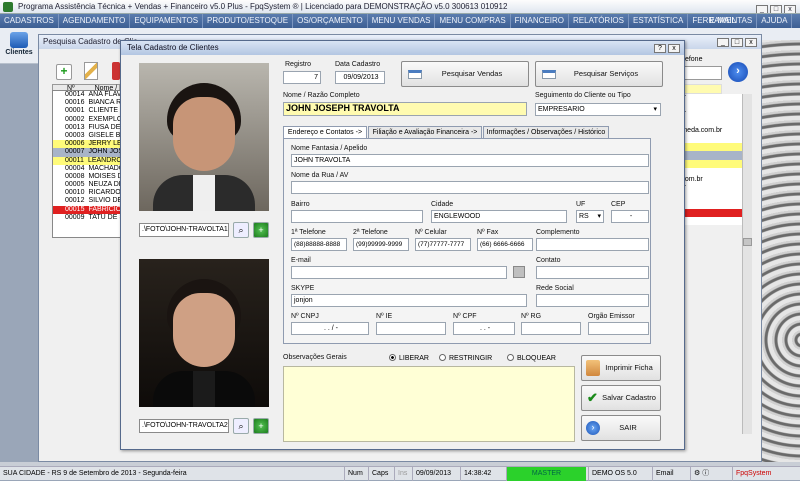  What do you see at coordinates (629, 397) in the screenshot?
I see `salvar-cadastro-label: Salvar Cadastro` at bounding box center [629, 397].